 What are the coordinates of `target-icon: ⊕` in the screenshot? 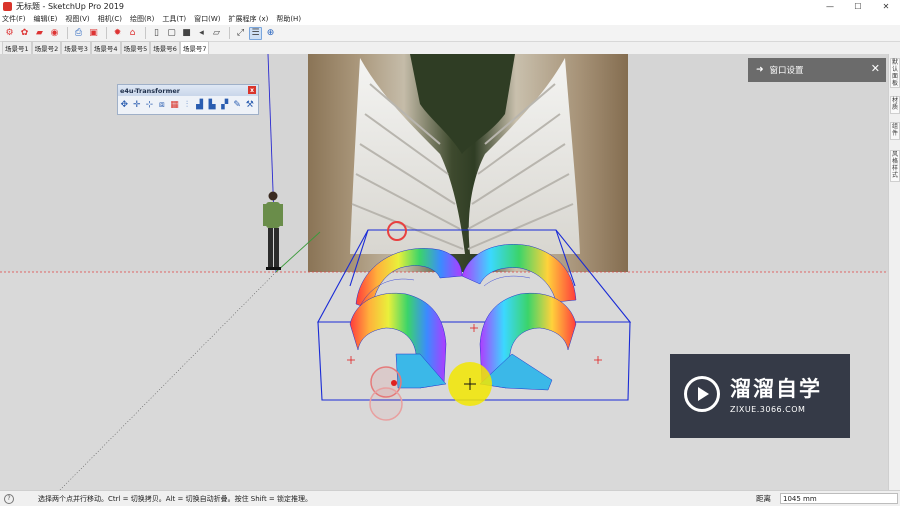 It's located at (270, 33).